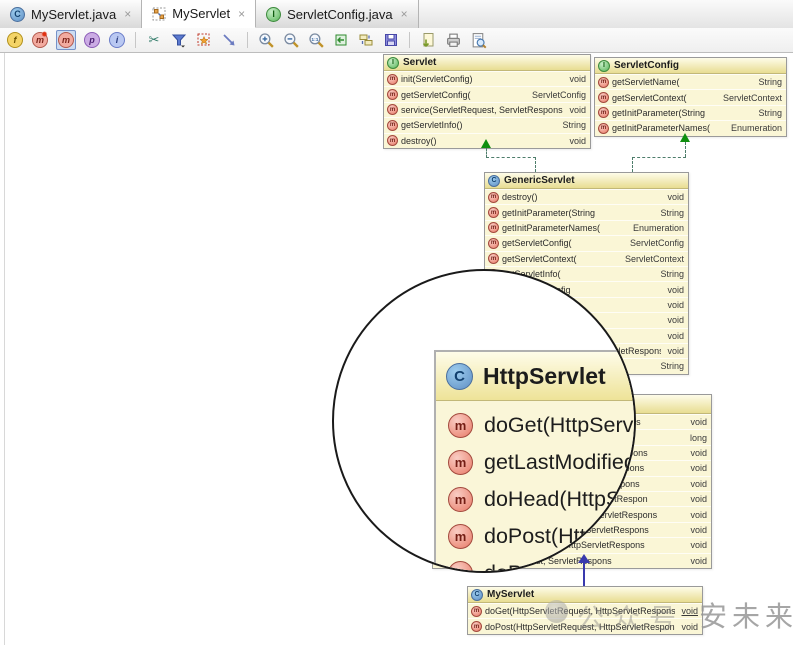  Describe the element at coordinates (746, 616) in the screenshot. I see `watermark-signature: 安未来` at that location.